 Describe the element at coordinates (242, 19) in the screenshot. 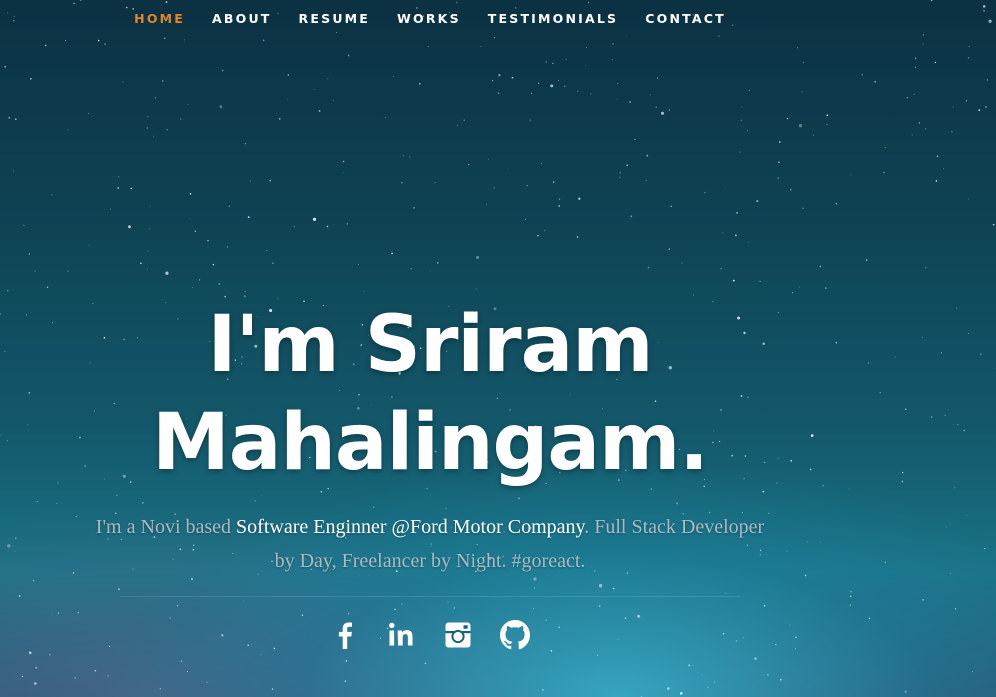

I see `nav-about-link: ABOUT` at that location.